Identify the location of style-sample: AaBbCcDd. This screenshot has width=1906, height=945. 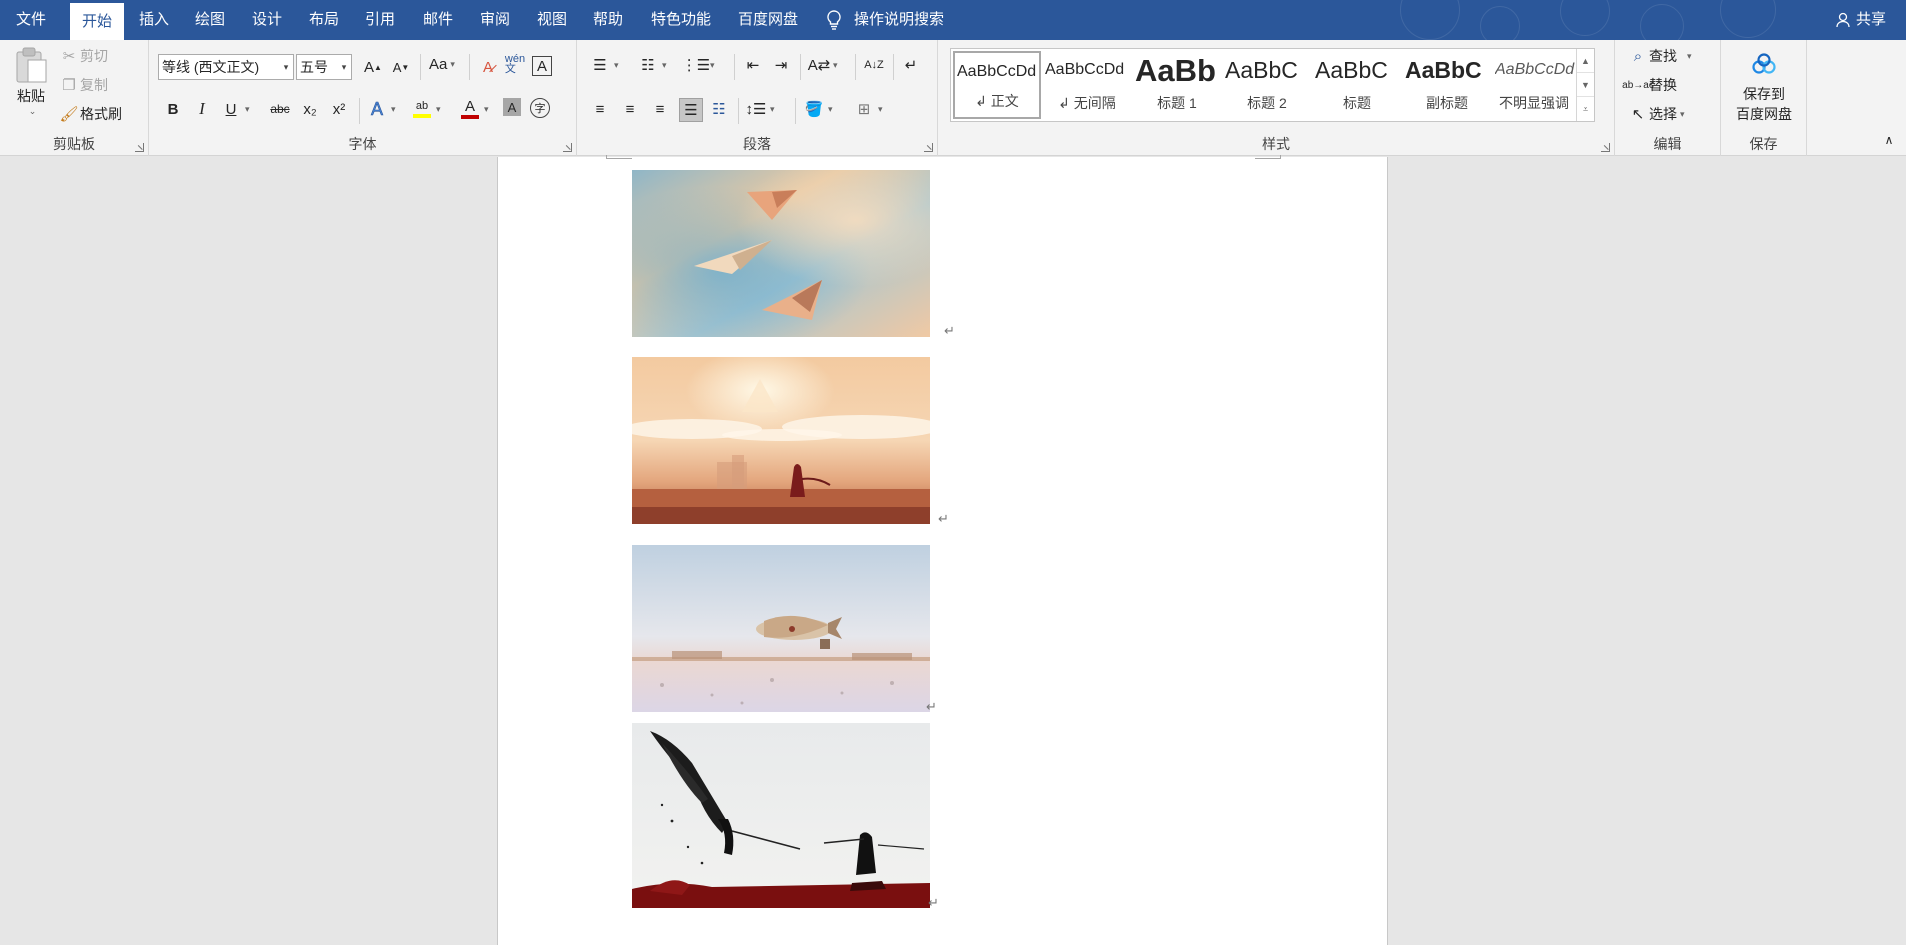
(1535, 69).